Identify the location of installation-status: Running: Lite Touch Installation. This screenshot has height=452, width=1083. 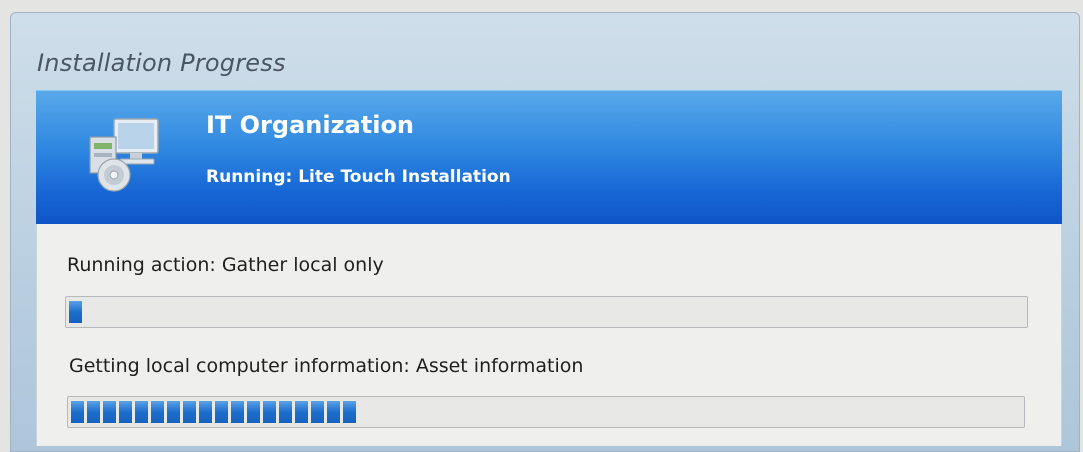
(358, 177).